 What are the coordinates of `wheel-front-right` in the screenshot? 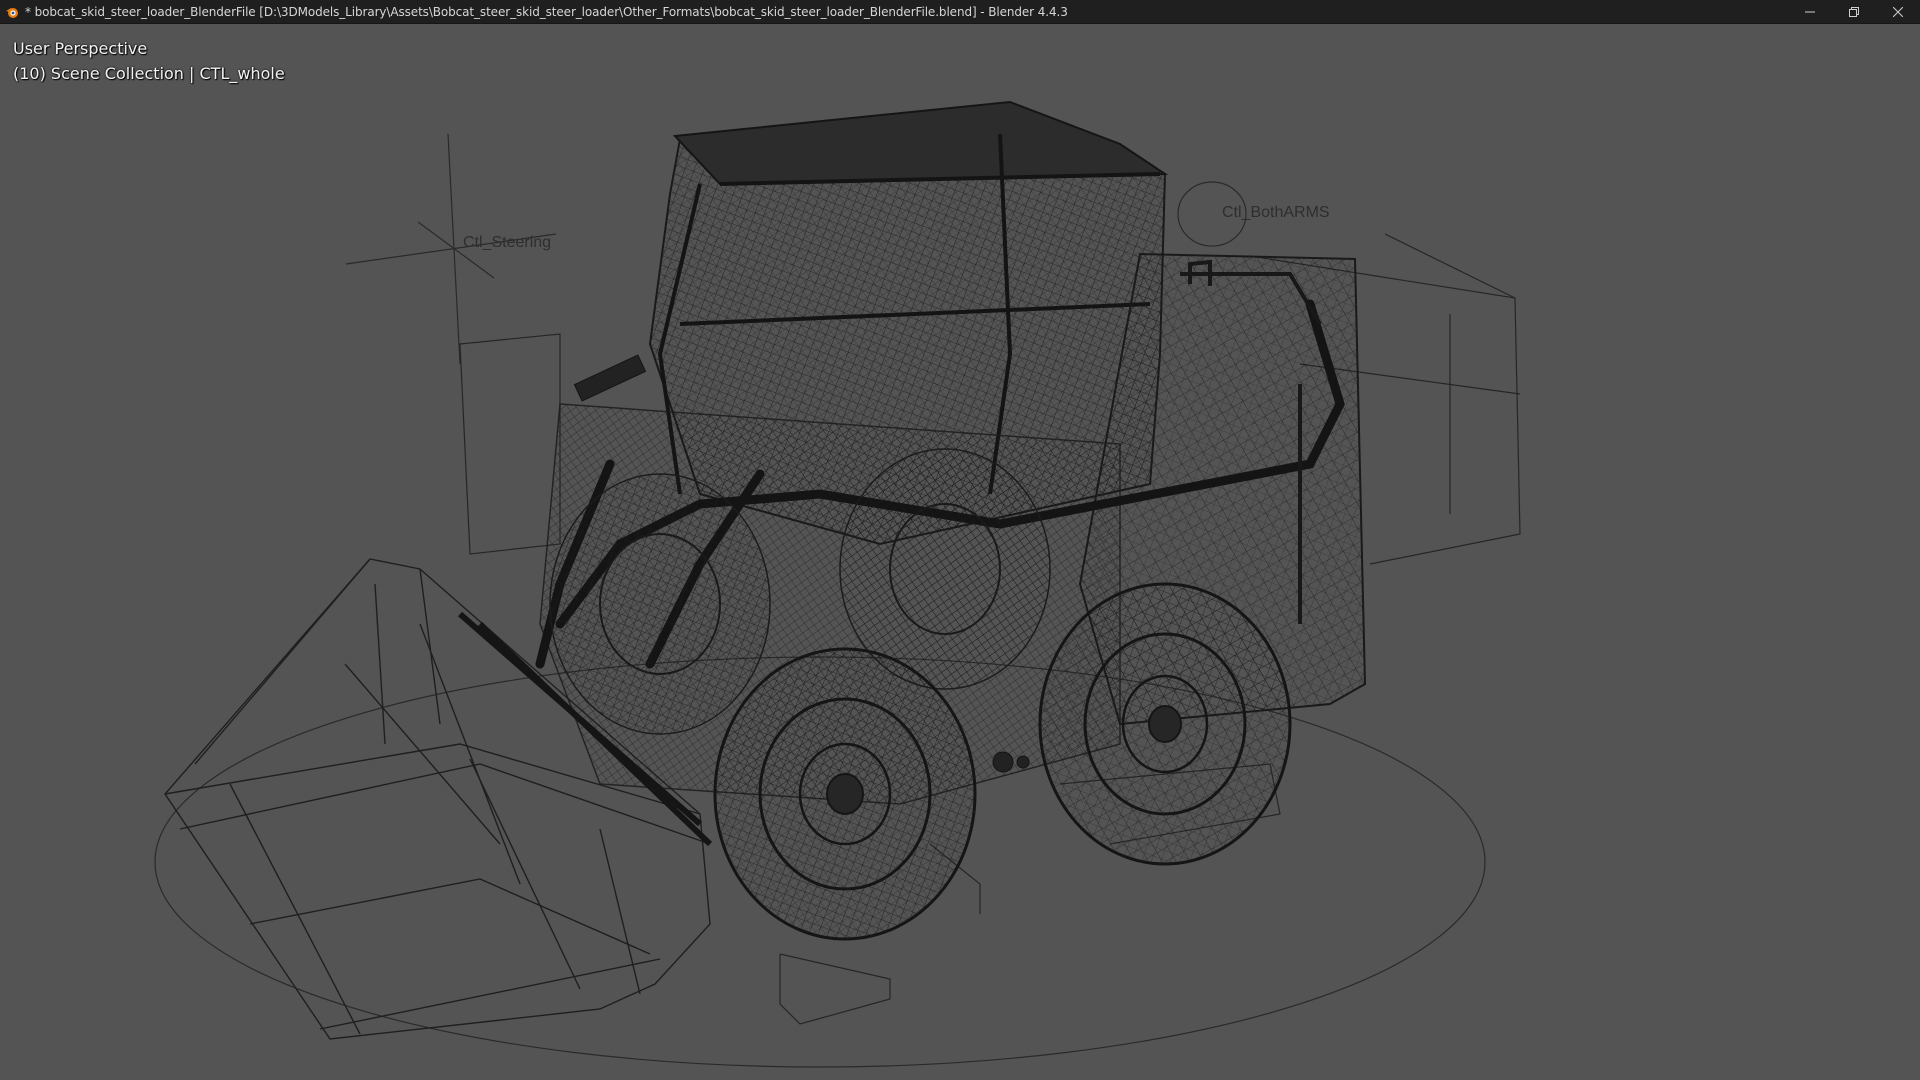 It's located at (1165, 724).